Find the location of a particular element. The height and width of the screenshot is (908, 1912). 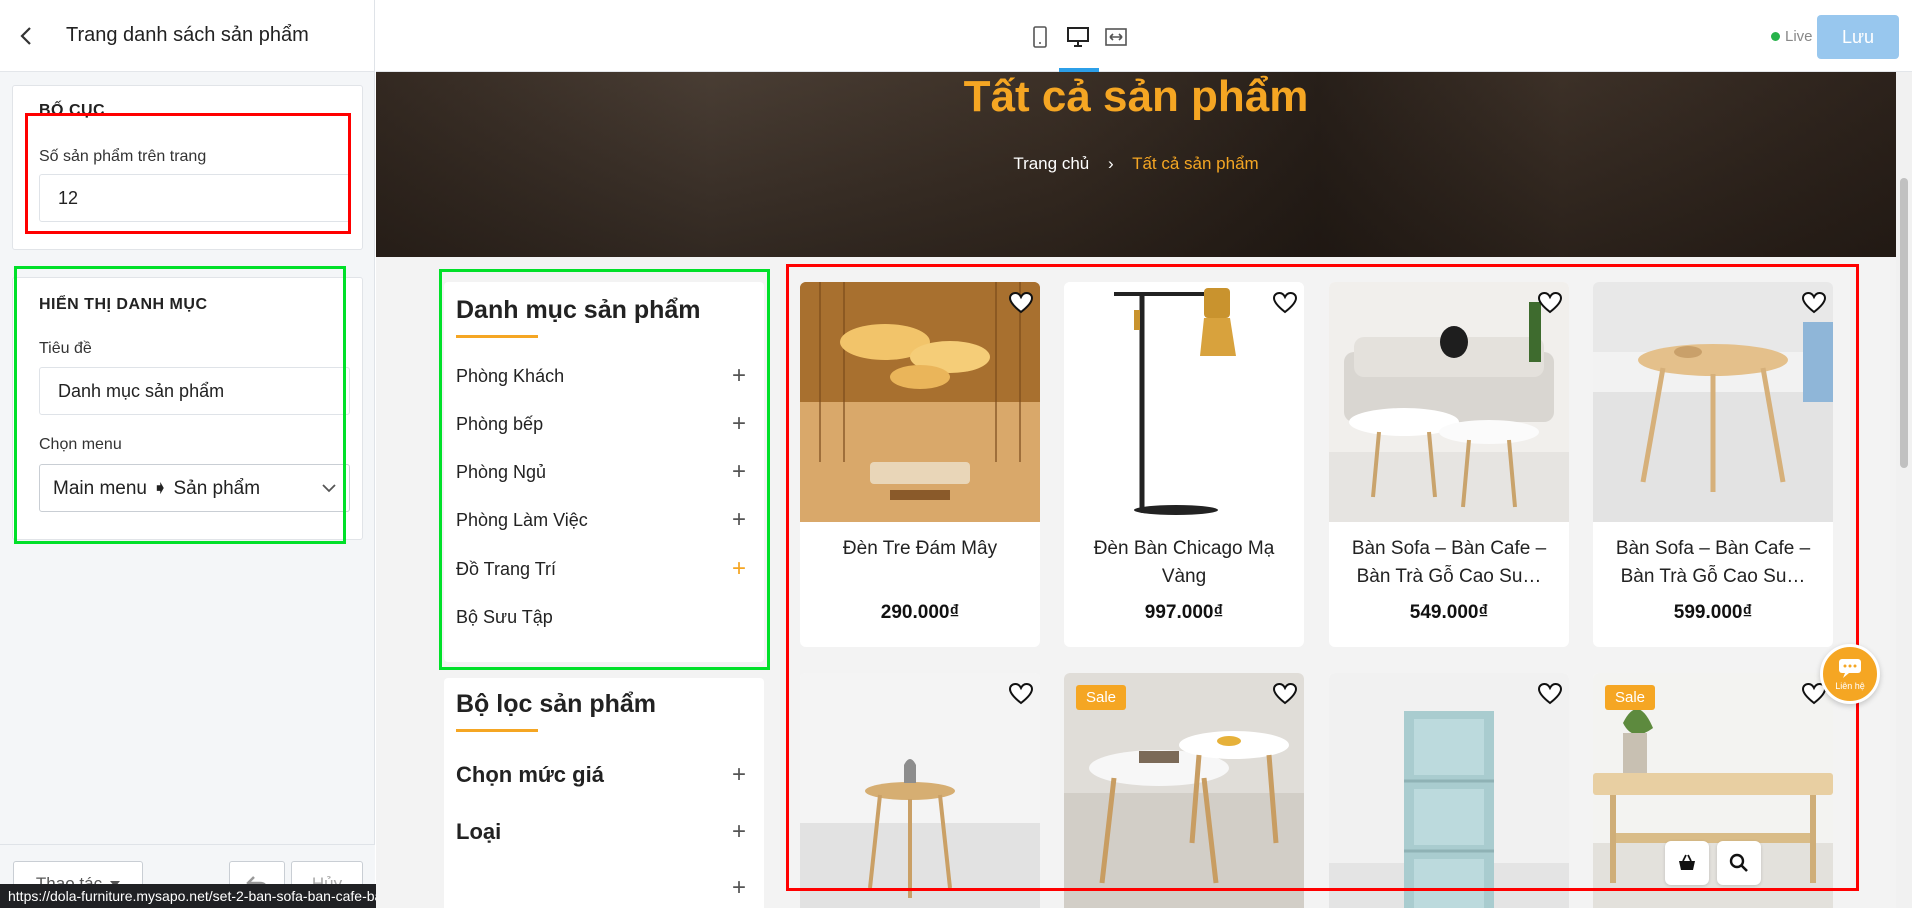

filter-label: Chọn mức giá is located at coordinates (530, 774).